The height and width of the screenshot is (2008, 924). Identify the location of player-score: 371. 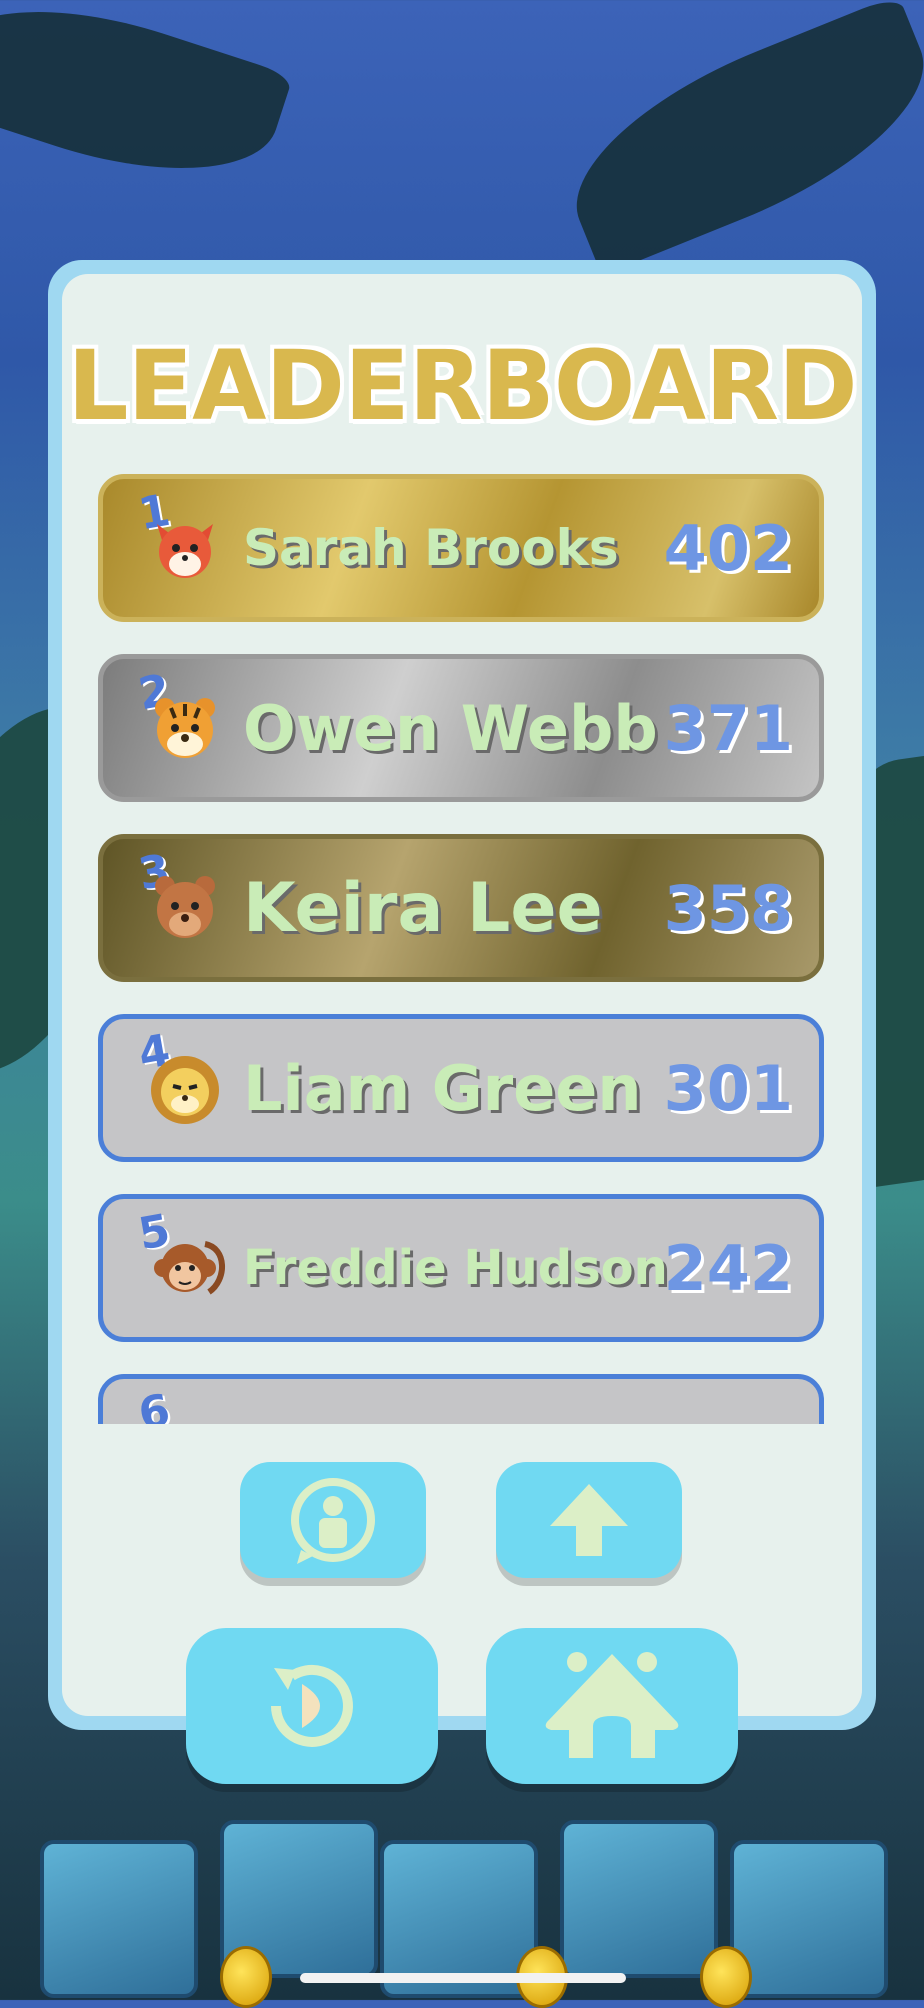
(728, 728).